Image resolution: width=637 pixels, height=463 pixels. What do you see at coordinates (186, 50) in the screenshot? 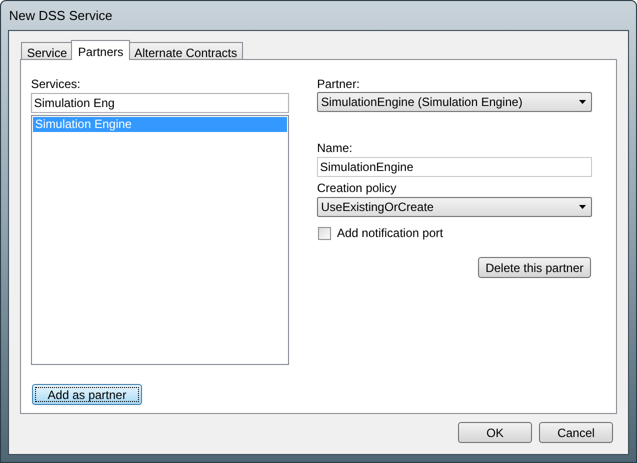
I see `tab: Alternate Contracts` at bounding box center [186, 50].